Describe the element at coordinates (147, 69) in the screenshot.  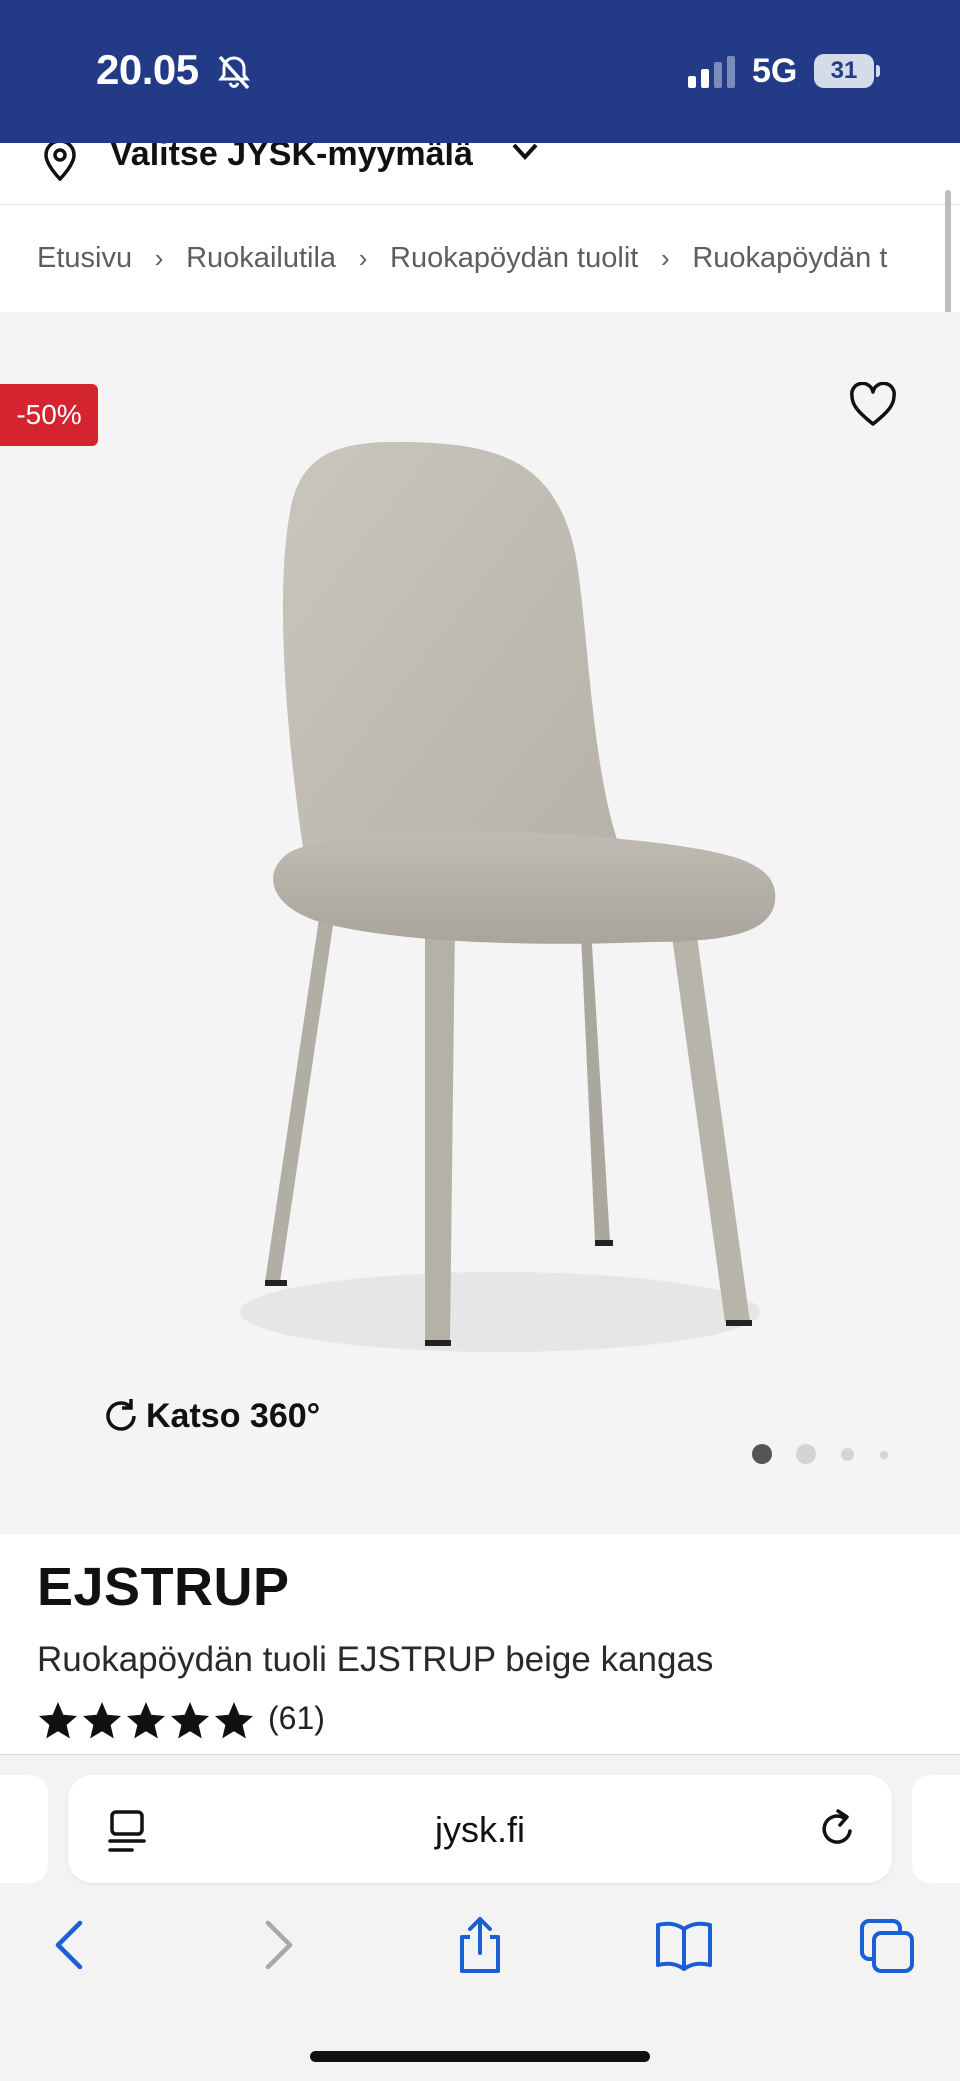
I see `status-time: 20.05` at that location.